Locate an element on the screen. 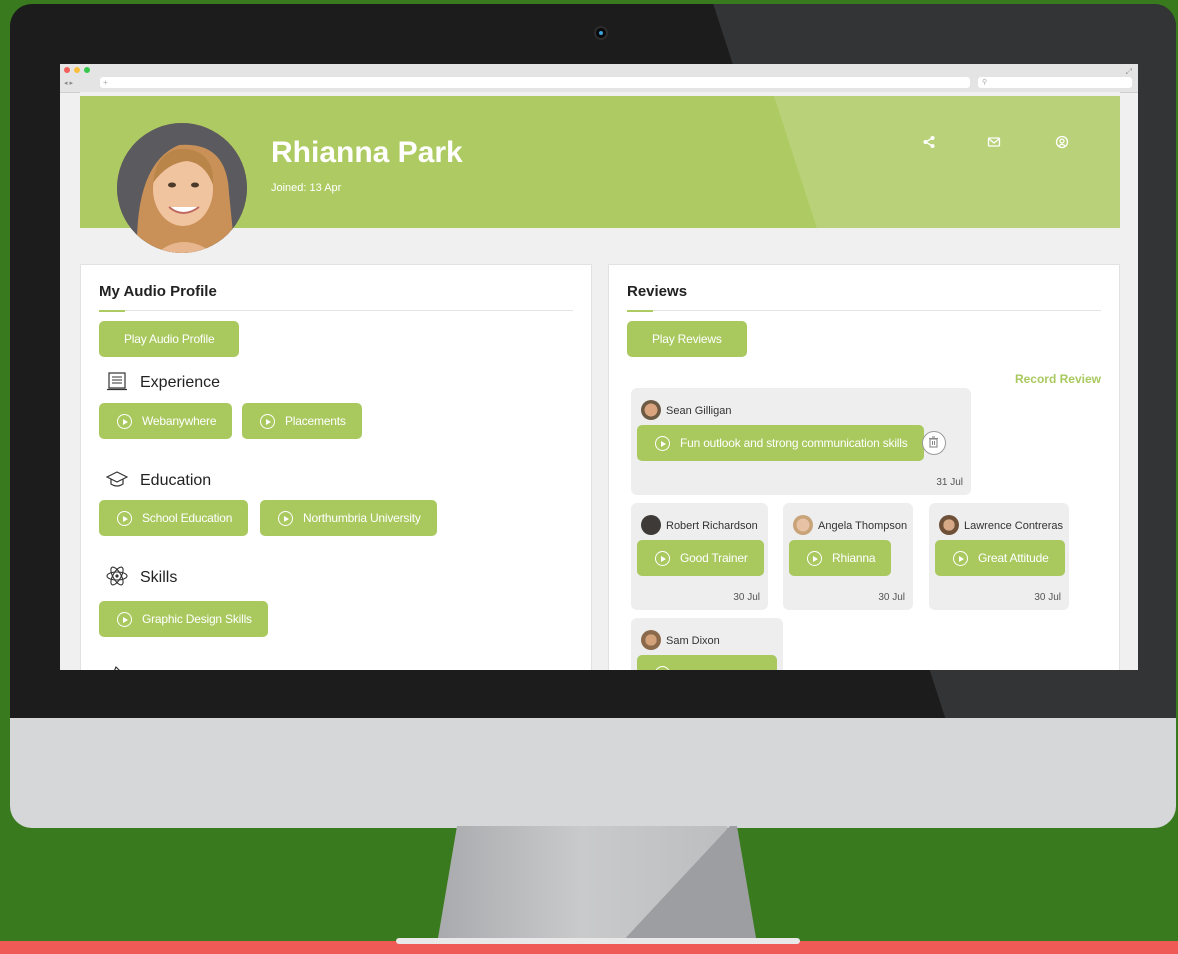  clip-graphic-design-skills: Graphic Design Skills is located at coordinates (183, 619).